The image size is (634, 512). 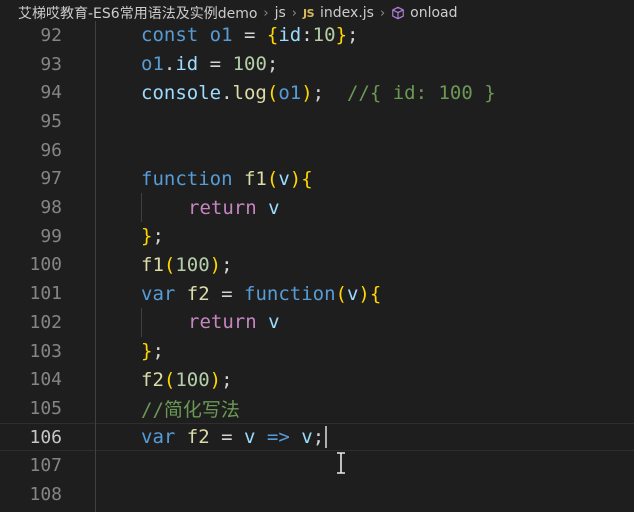 I want to click on code-text: var f2 = v => v;, so click(x=234, y=437).